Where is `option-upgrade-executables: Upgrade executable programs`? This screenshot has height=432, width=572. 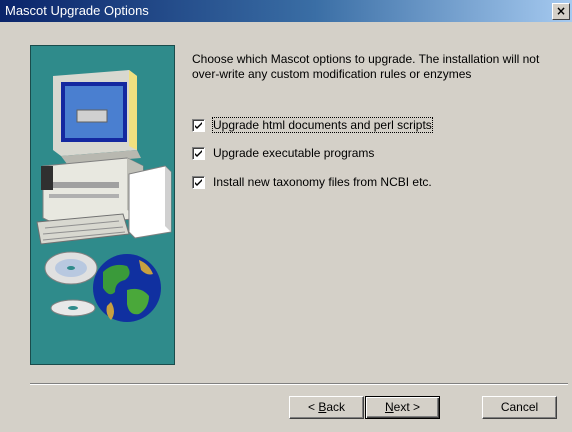
option-upgrade-executables: Upgrade executable programs is located at coordinates (322, 154).